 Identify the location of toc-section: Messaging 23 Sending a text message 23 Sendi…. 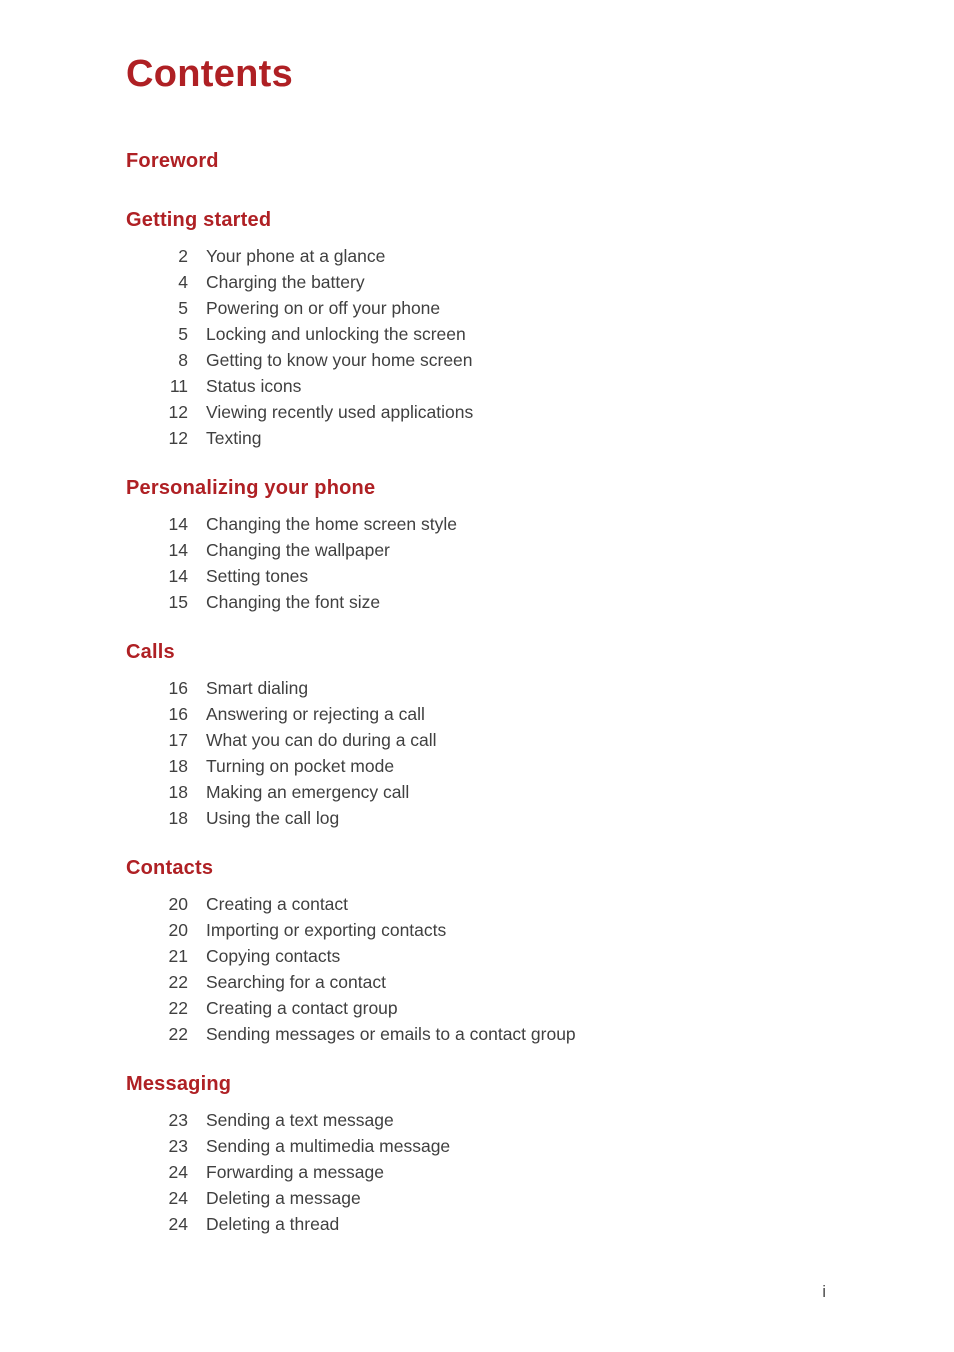
(476, 1166).